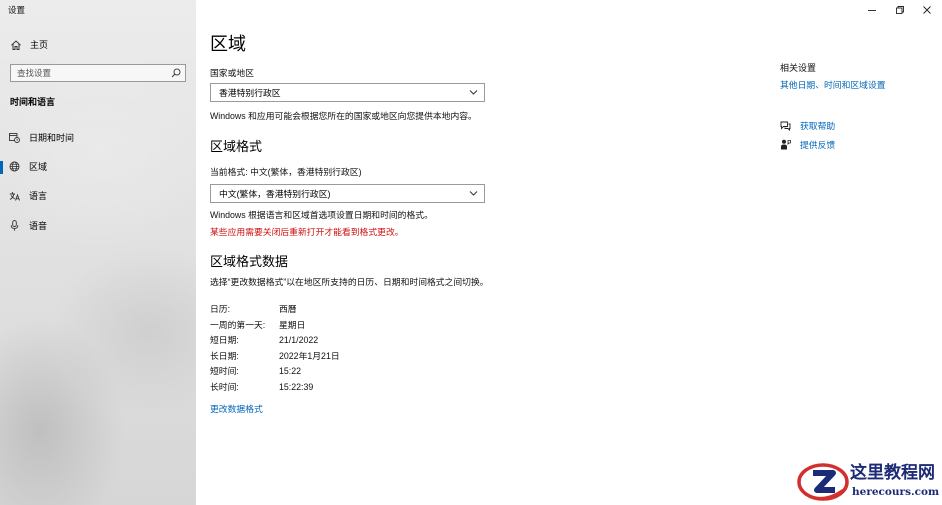  Describe the element at coordinates (309, 356) in the screenshot. I see `format-row-value: 2022年1月21日` at that location.